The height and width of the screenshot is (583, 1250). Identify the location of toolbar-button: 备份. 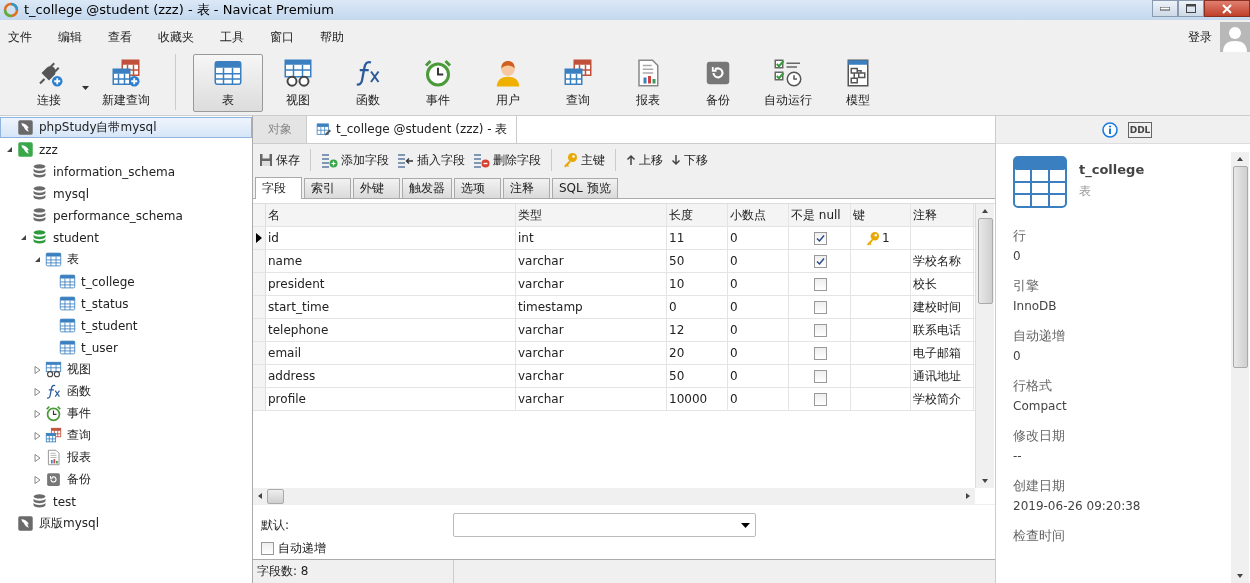
(718, 83).